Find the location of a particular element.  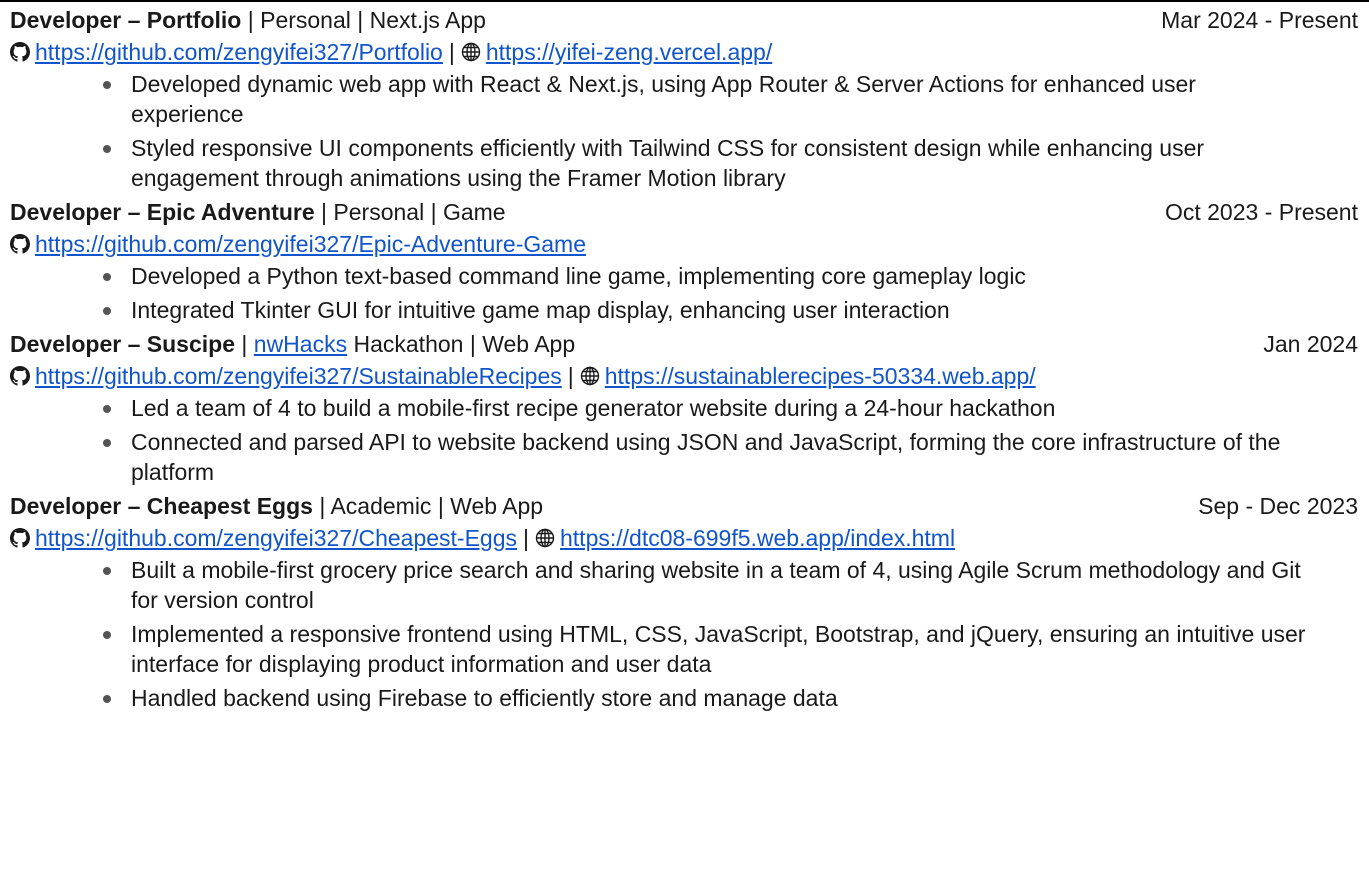

top-rule is located at coordinates (684, 1).